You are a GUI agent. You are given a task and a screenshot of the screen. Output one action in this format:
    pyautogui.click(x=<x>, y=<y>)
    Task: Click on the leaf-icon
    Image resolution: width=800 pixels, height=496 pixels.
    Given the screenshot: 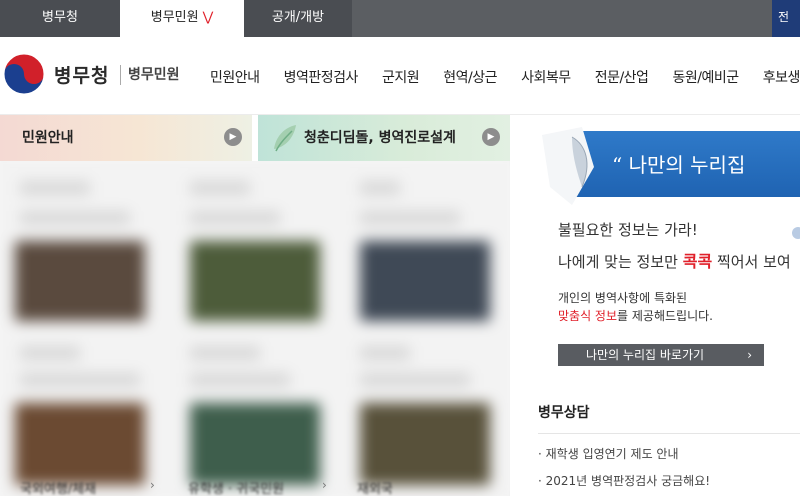 What is the action you would take?
    pyautogui.click(x=285, y=138)
    